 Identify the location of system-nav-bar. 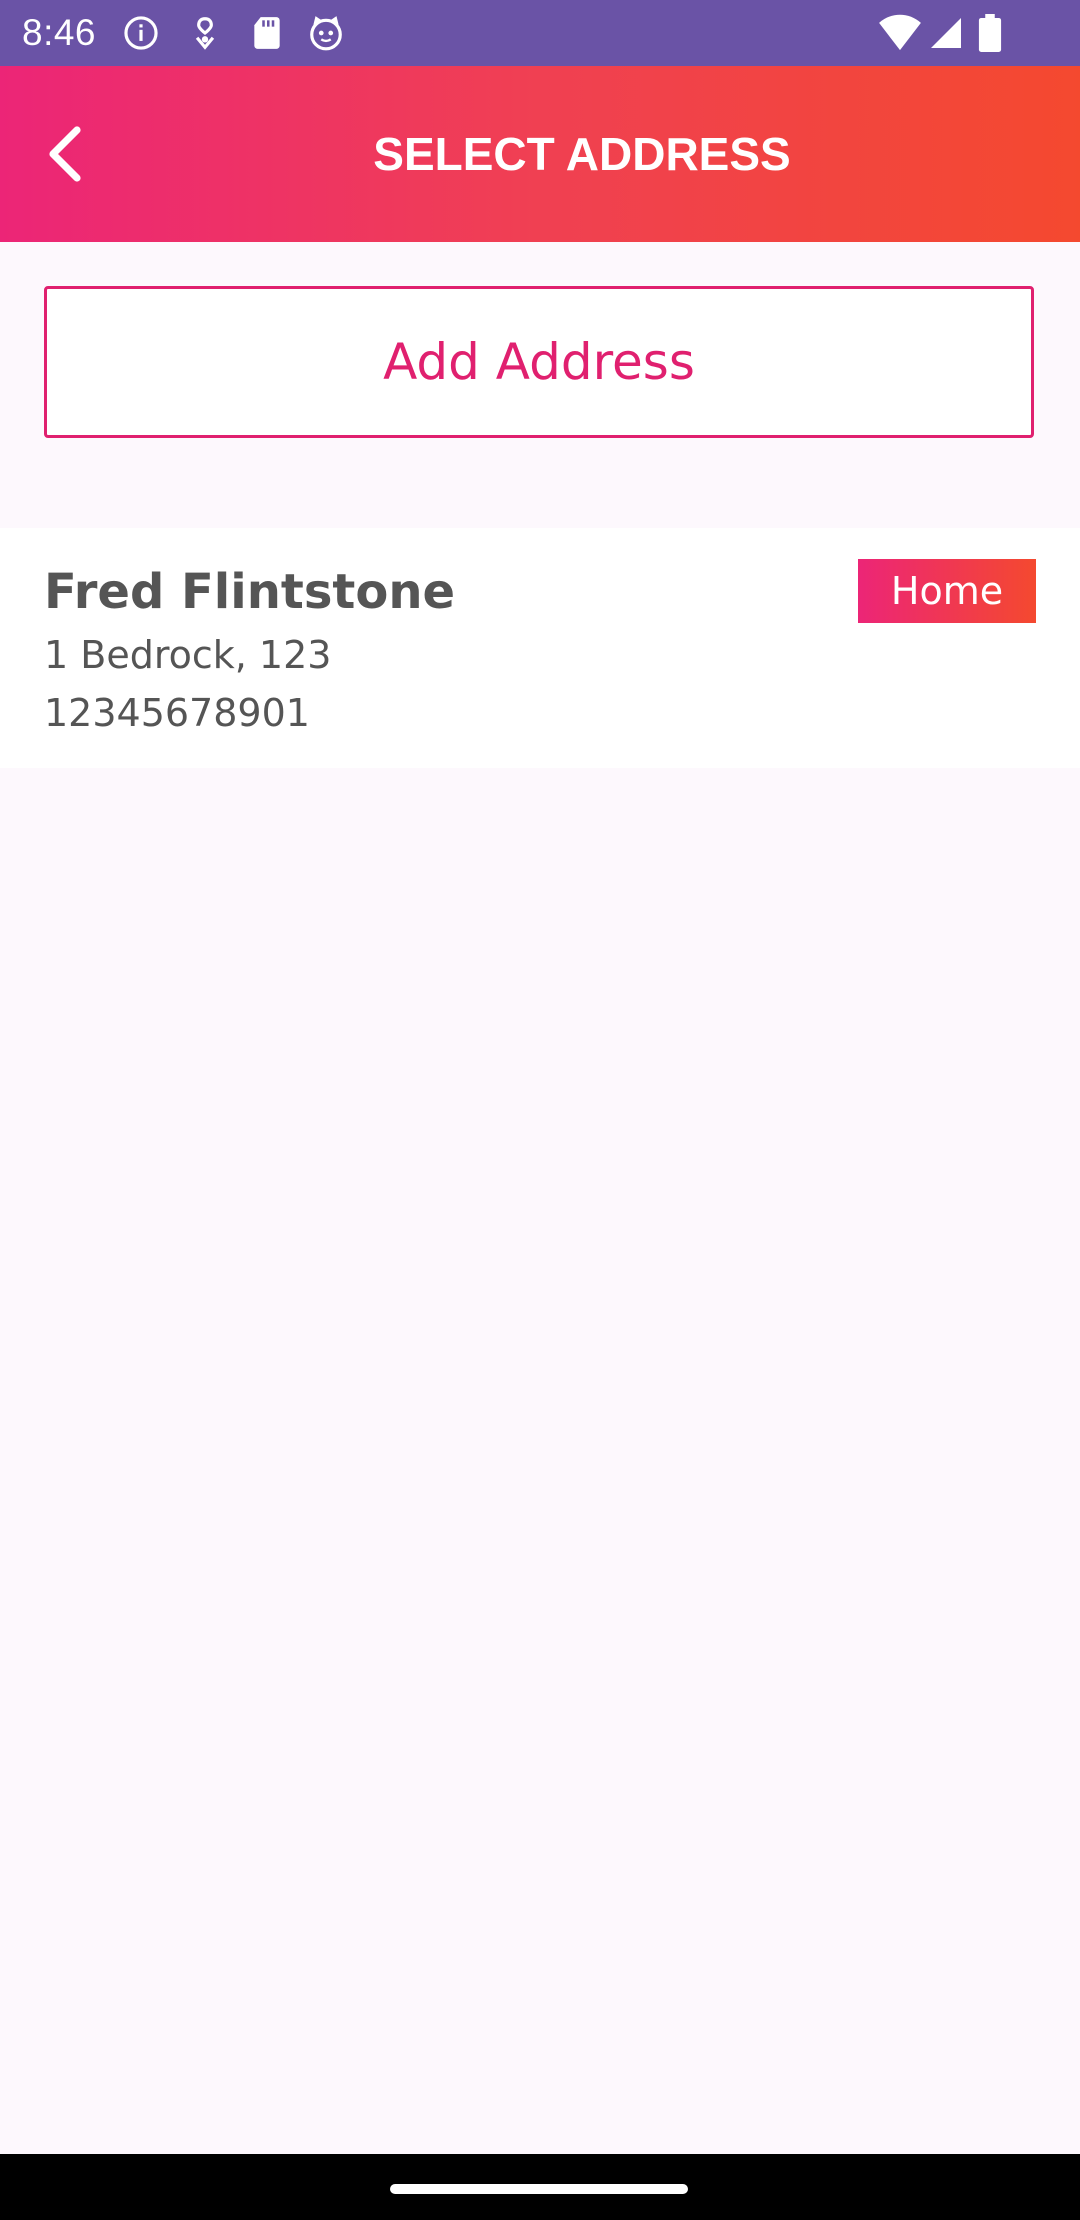
(540, 2187).